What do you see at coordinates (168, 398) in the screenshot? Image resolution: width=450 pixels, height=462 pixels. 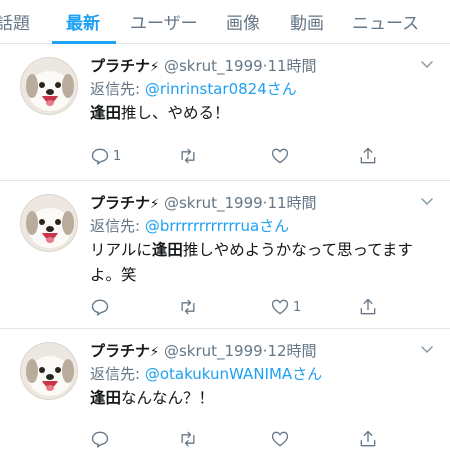 I see `tweet-text-rest: なんなん？！` at bounding box center [168, 398].